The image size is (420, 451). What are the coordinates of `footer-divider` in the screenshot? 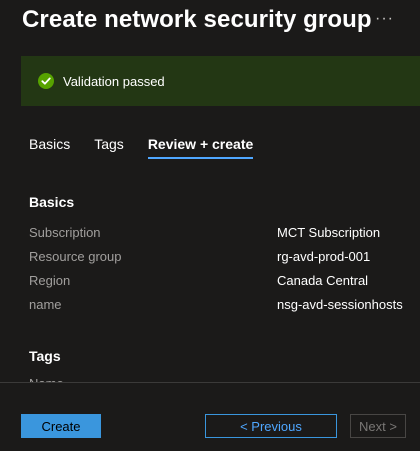 It's located at (210, 382).